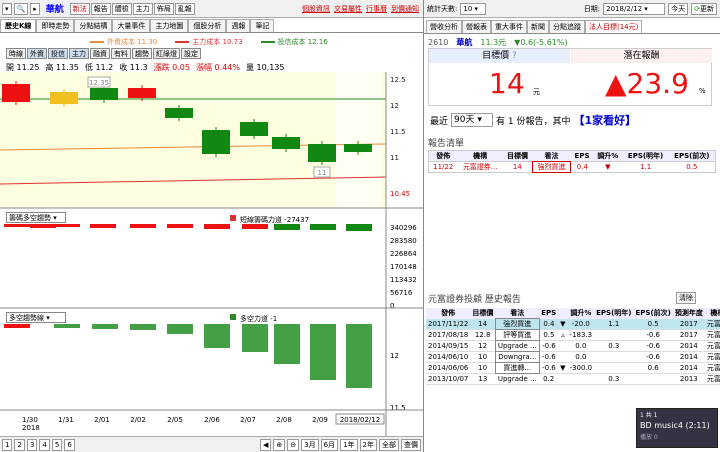  Describe the element at coordinates (677, 428) in the screenshot. I see `media-popup: 1 共 1 BD music4 (2:11) 播放 0` at that location.